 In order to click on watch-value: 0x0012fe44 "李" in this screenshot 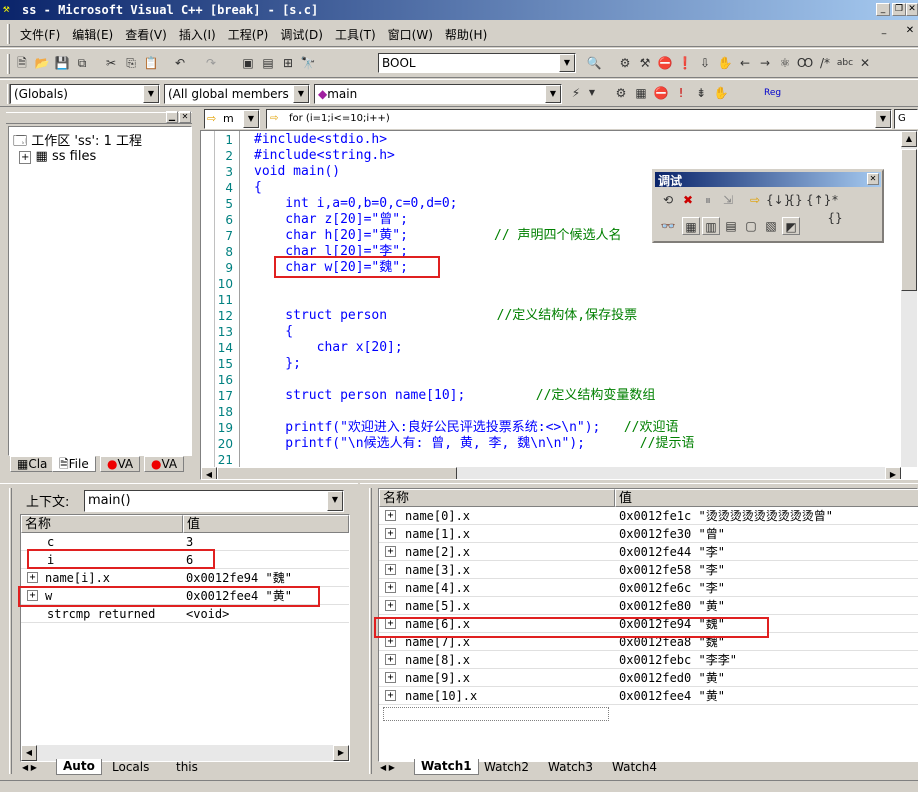, I will do `click(672, 552)`.